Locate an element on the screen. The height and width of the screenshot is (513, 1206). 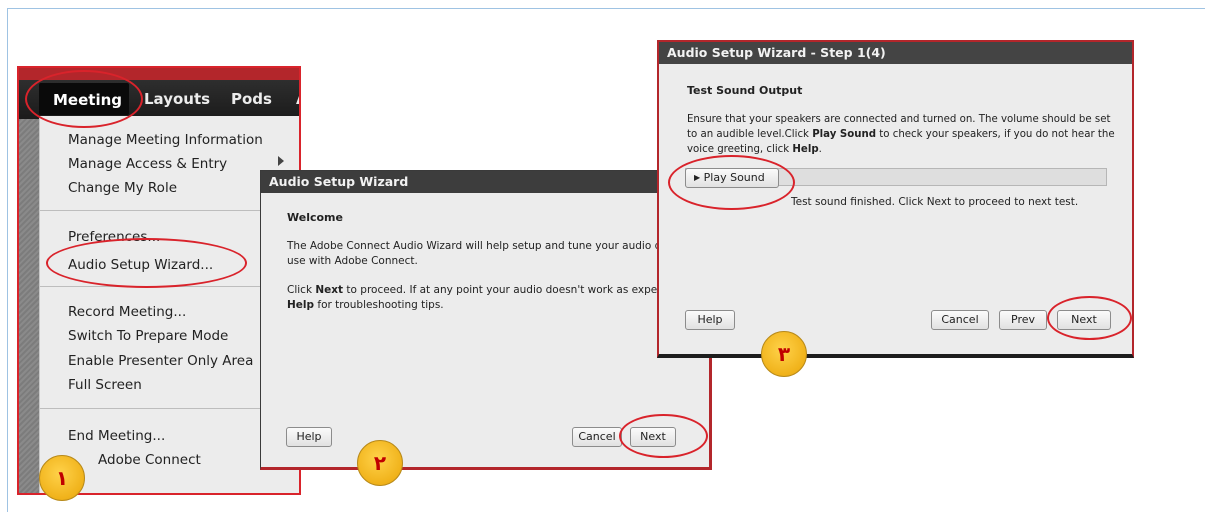
menu-meeting: Meeting is located at coordinates (84, 99).